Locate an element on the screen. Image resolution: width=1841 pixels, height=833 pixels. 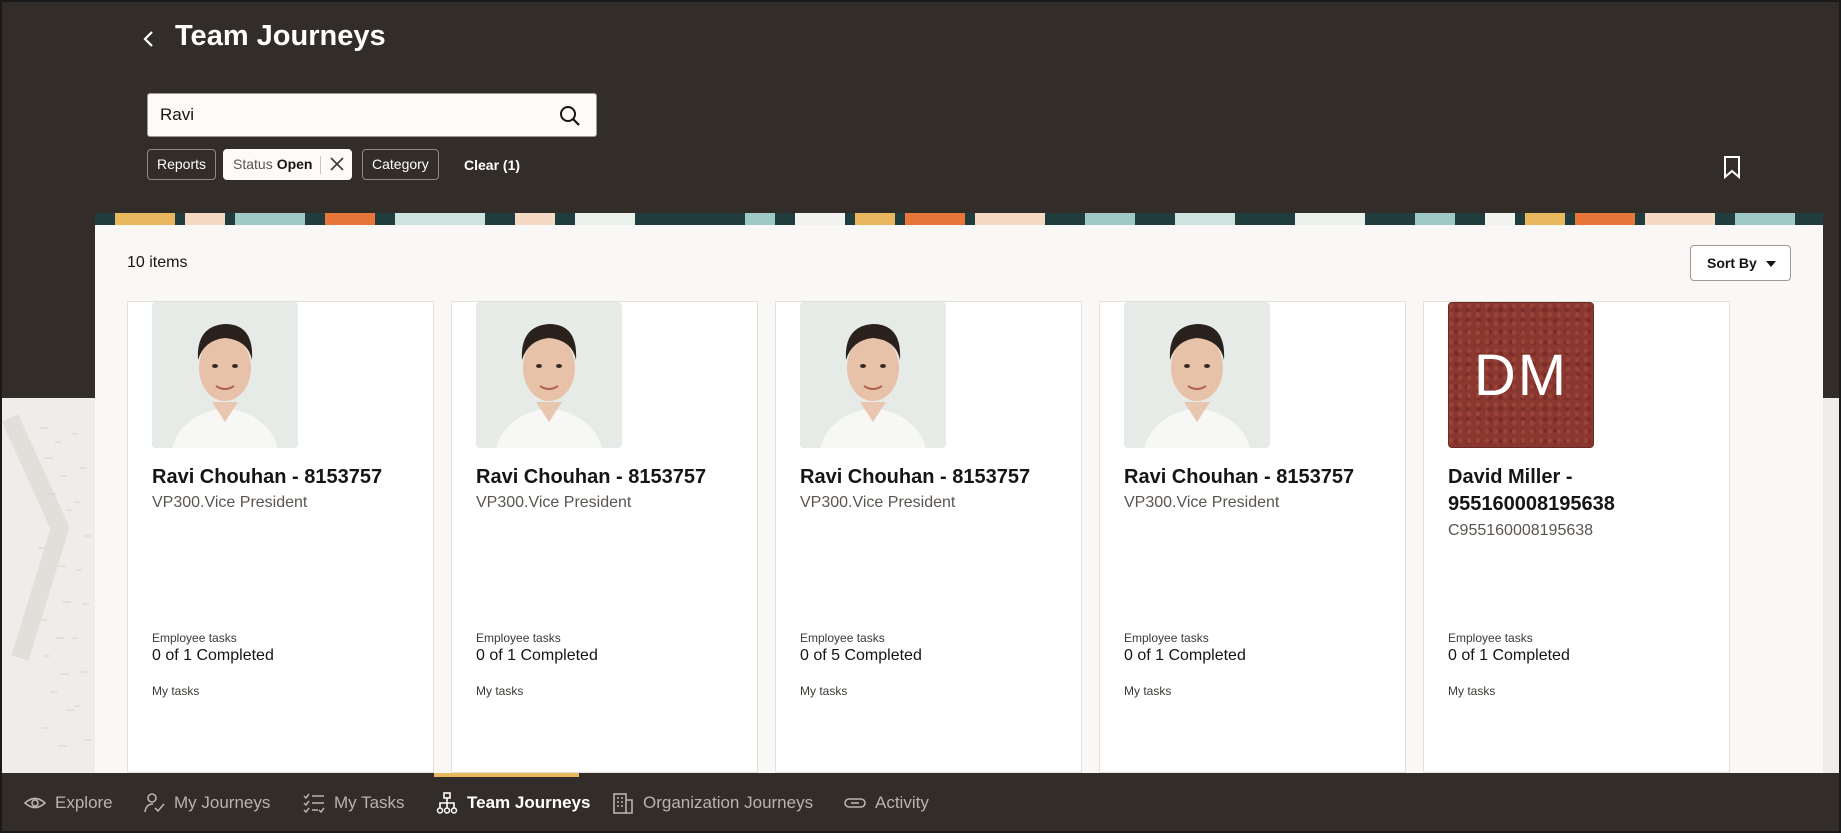
nav-my-journeys: My Journeys is located at coordinates (206, 803).